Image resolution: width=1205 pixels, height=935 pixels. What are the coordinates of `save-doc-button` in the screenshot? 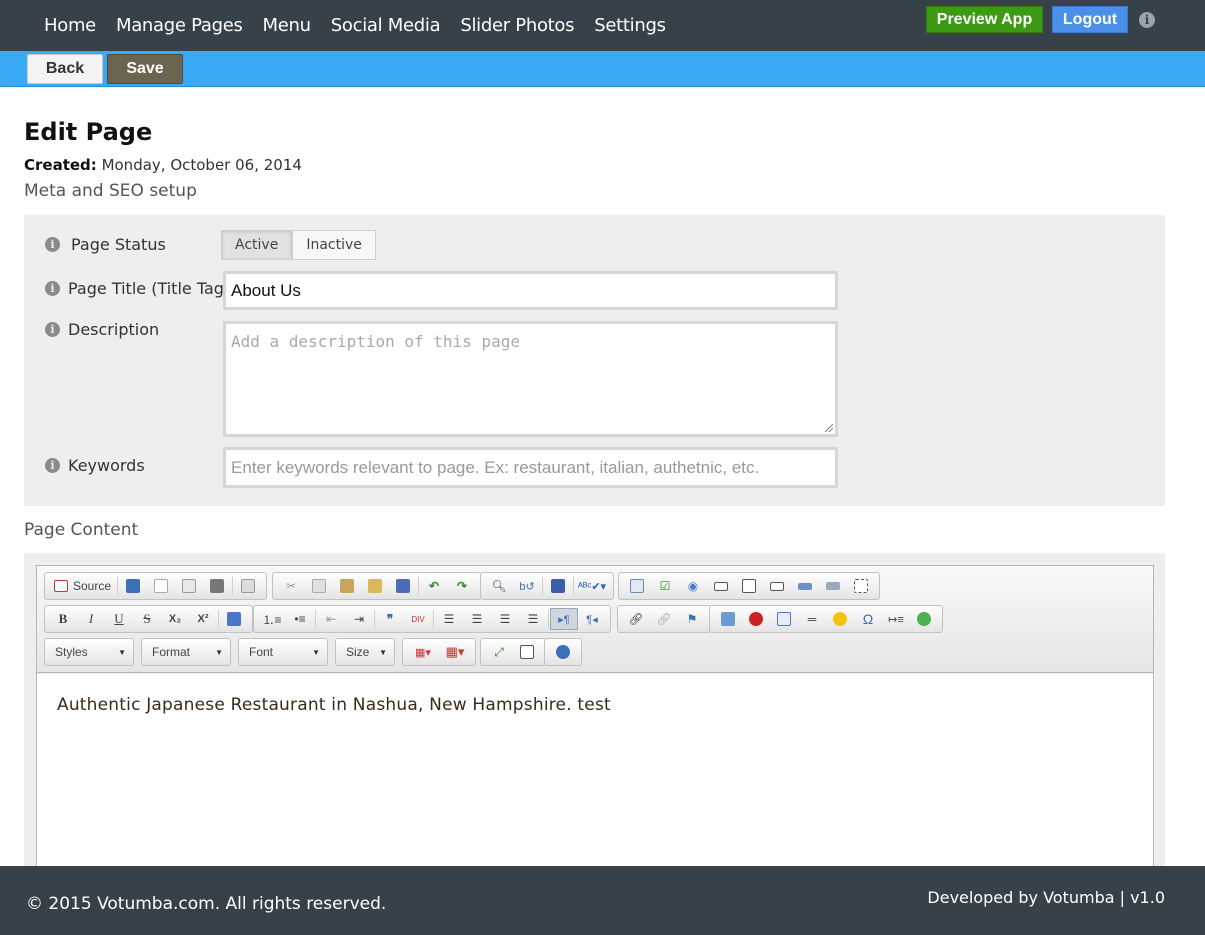 It's located at (133, 586).